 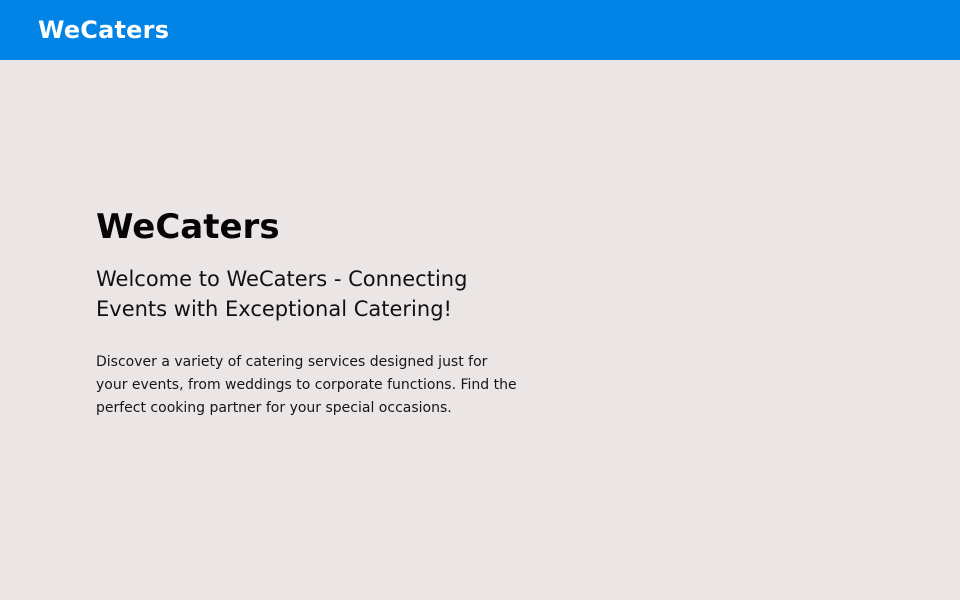 What do you see at coordinates (103, 30) in the screenshot?
I see `brand-logo-link: WeCaters` at bounding box center [103, 30].